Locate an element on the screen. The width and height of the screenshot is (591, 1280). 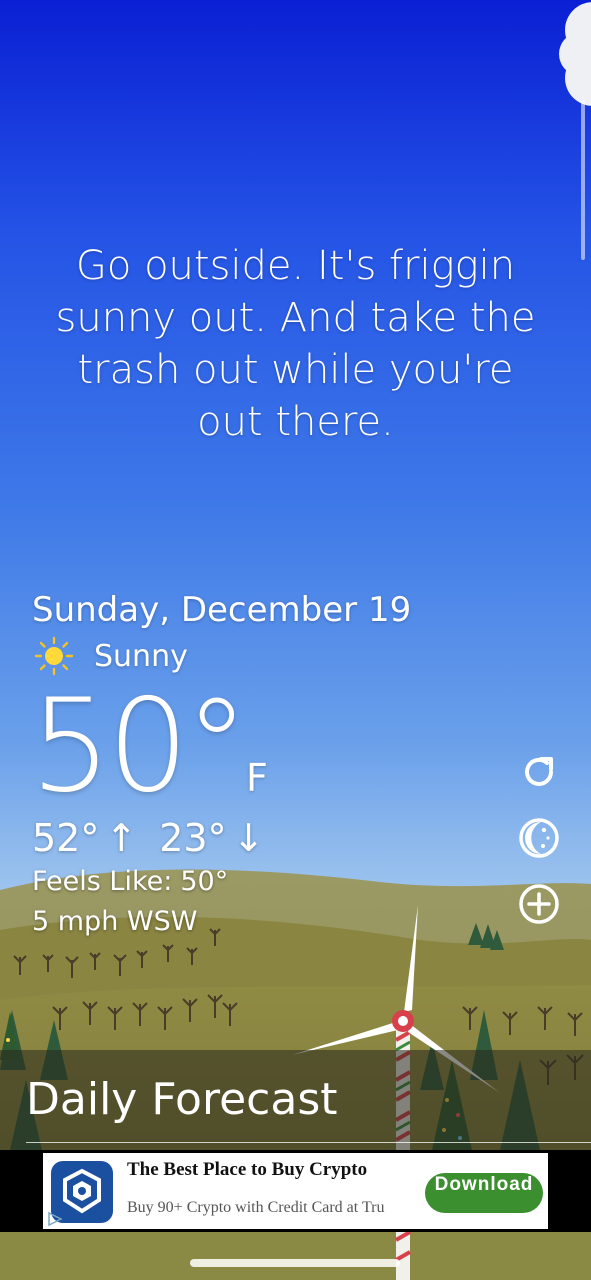
date-label: Sunday, December 19 is located at coordinates (222, 610).